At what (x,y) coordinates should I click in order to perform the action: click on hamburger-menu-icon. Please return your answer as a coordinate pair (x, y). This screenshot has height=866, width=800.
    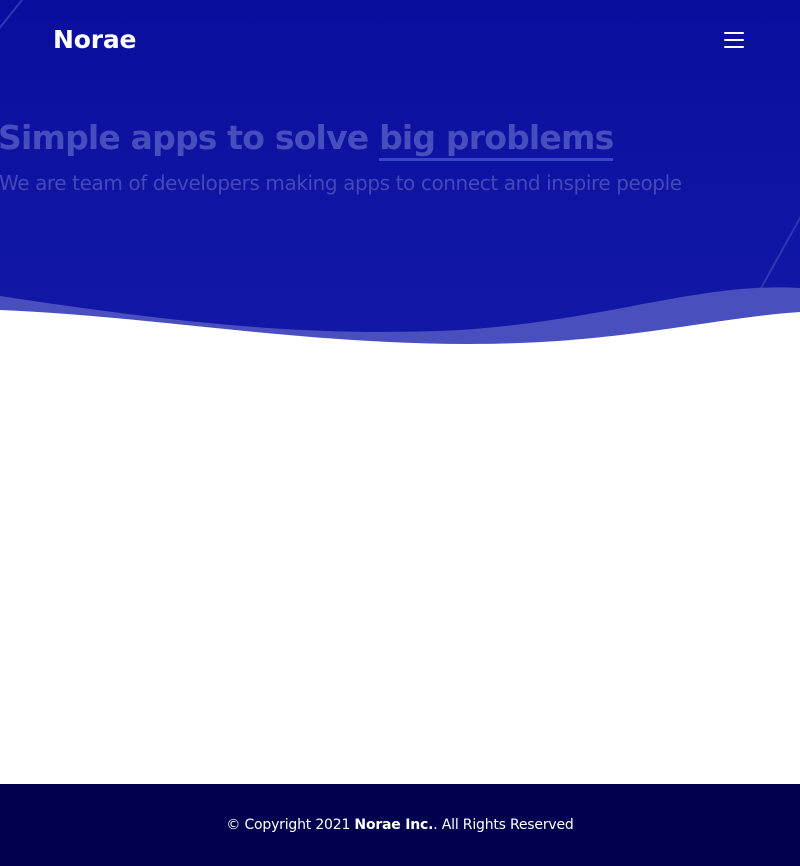
    Looking at the image, I should click on (734, 40).